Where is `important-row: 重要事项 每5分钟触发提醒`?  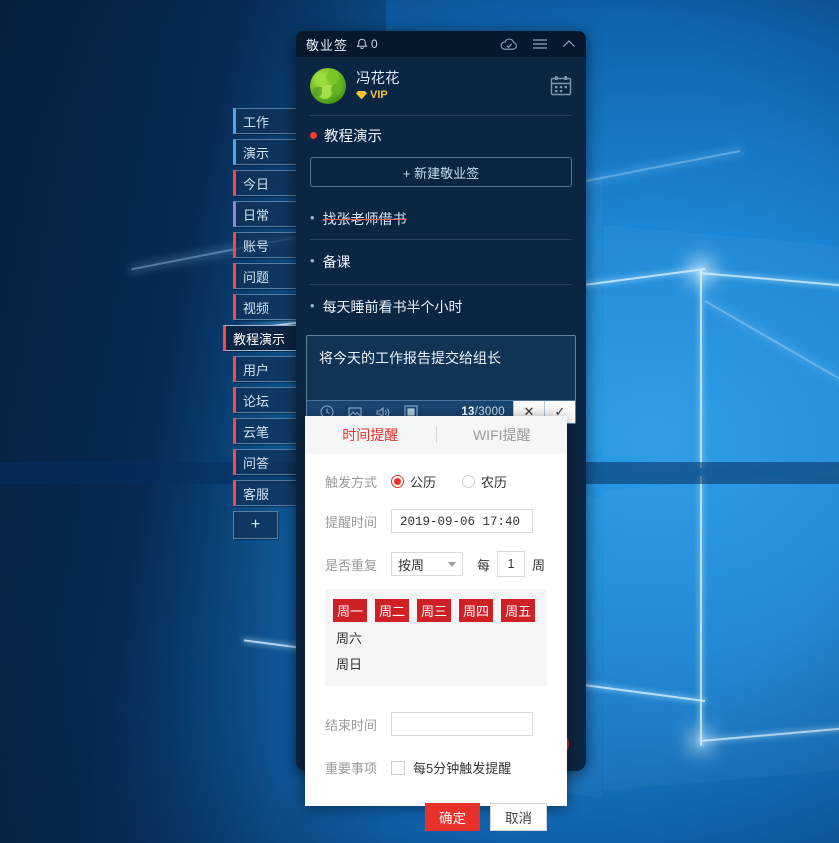
important-row: 重要事项 每5分钟触发提醒 is located at coordinates (436, 767).